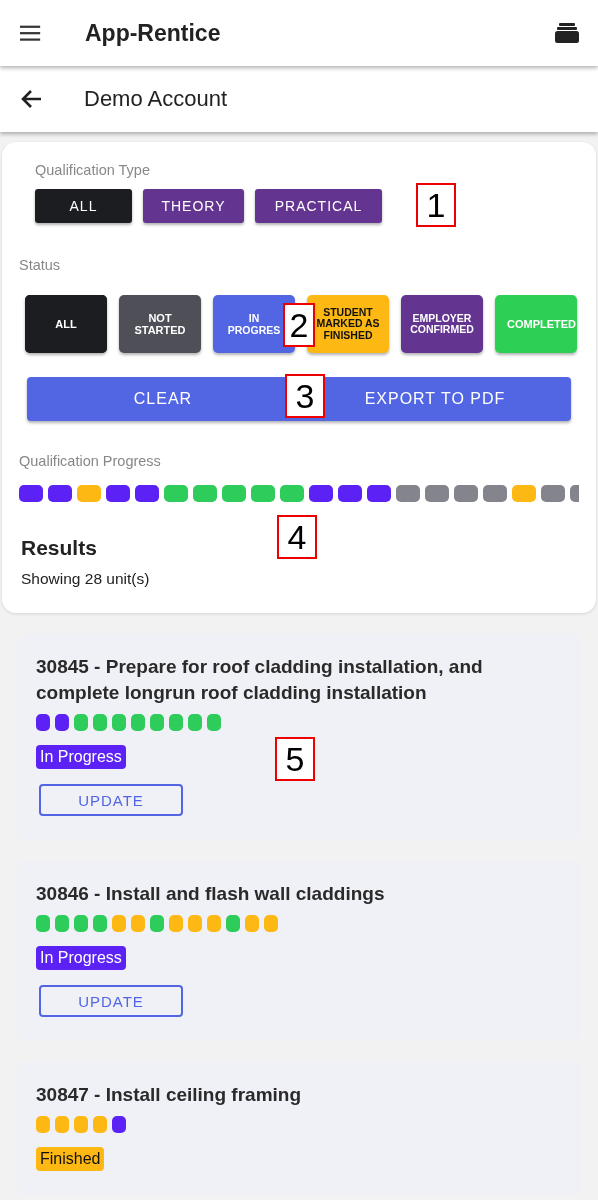  What do you see at coordinates (211, 894) in the screenshot?
I see `unit-title: 30846 - Install and flash wall claddings` at bounding box center [211, 894].